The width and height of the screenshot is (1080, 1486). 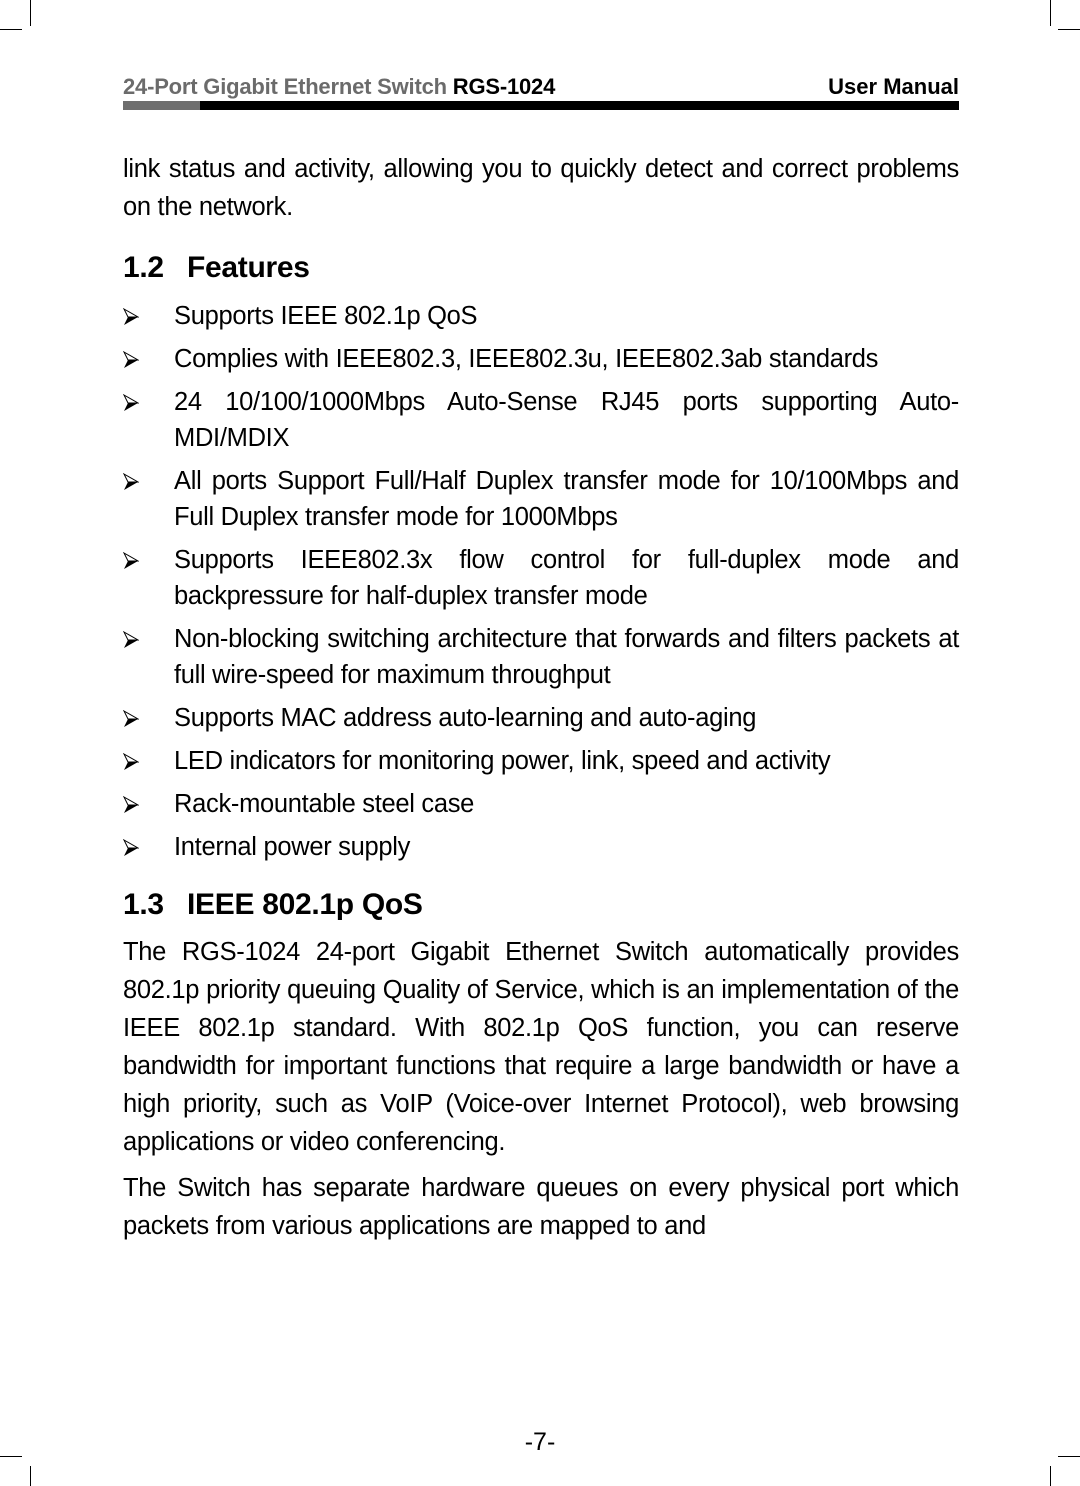 What do you see at coordinates (541, 268) in the screenshot?
I see `section-heading-features: 1.2 Features` at bounding box center [541, 268].